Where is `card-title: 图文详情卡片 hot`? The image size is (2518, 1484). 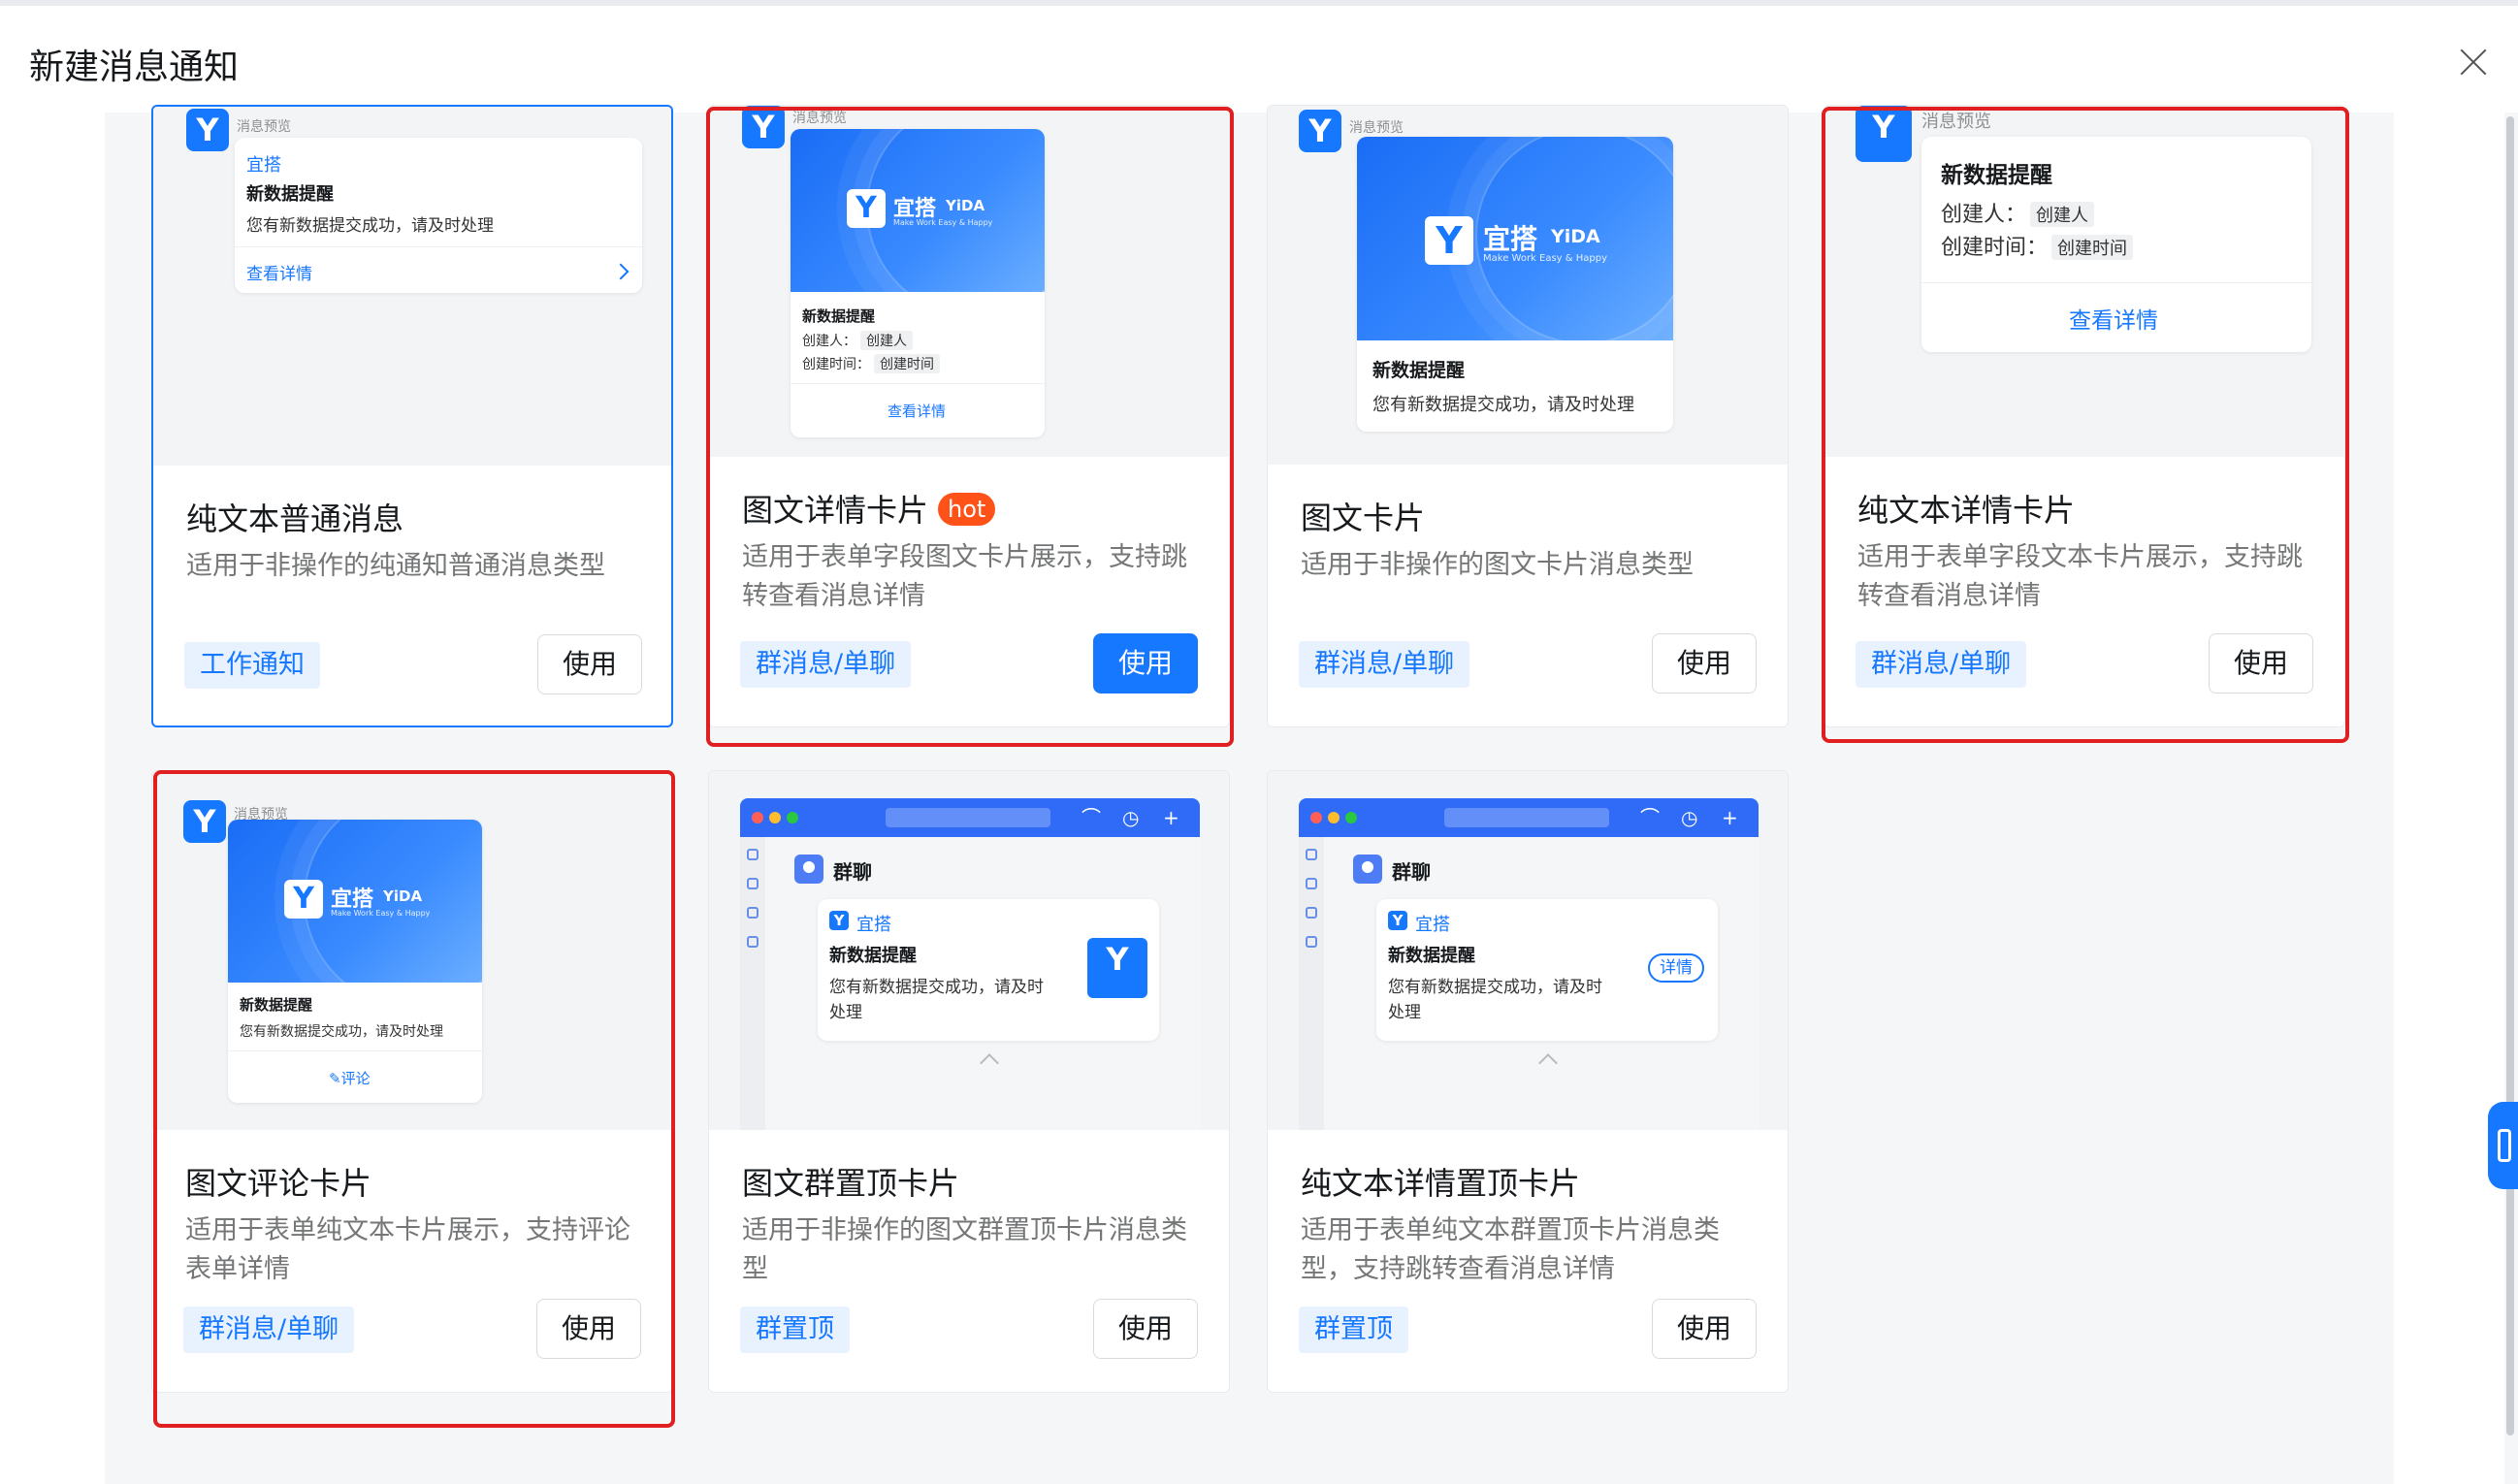
card-title: 图文详情卡片 hot is located at coordinates (869, 508).